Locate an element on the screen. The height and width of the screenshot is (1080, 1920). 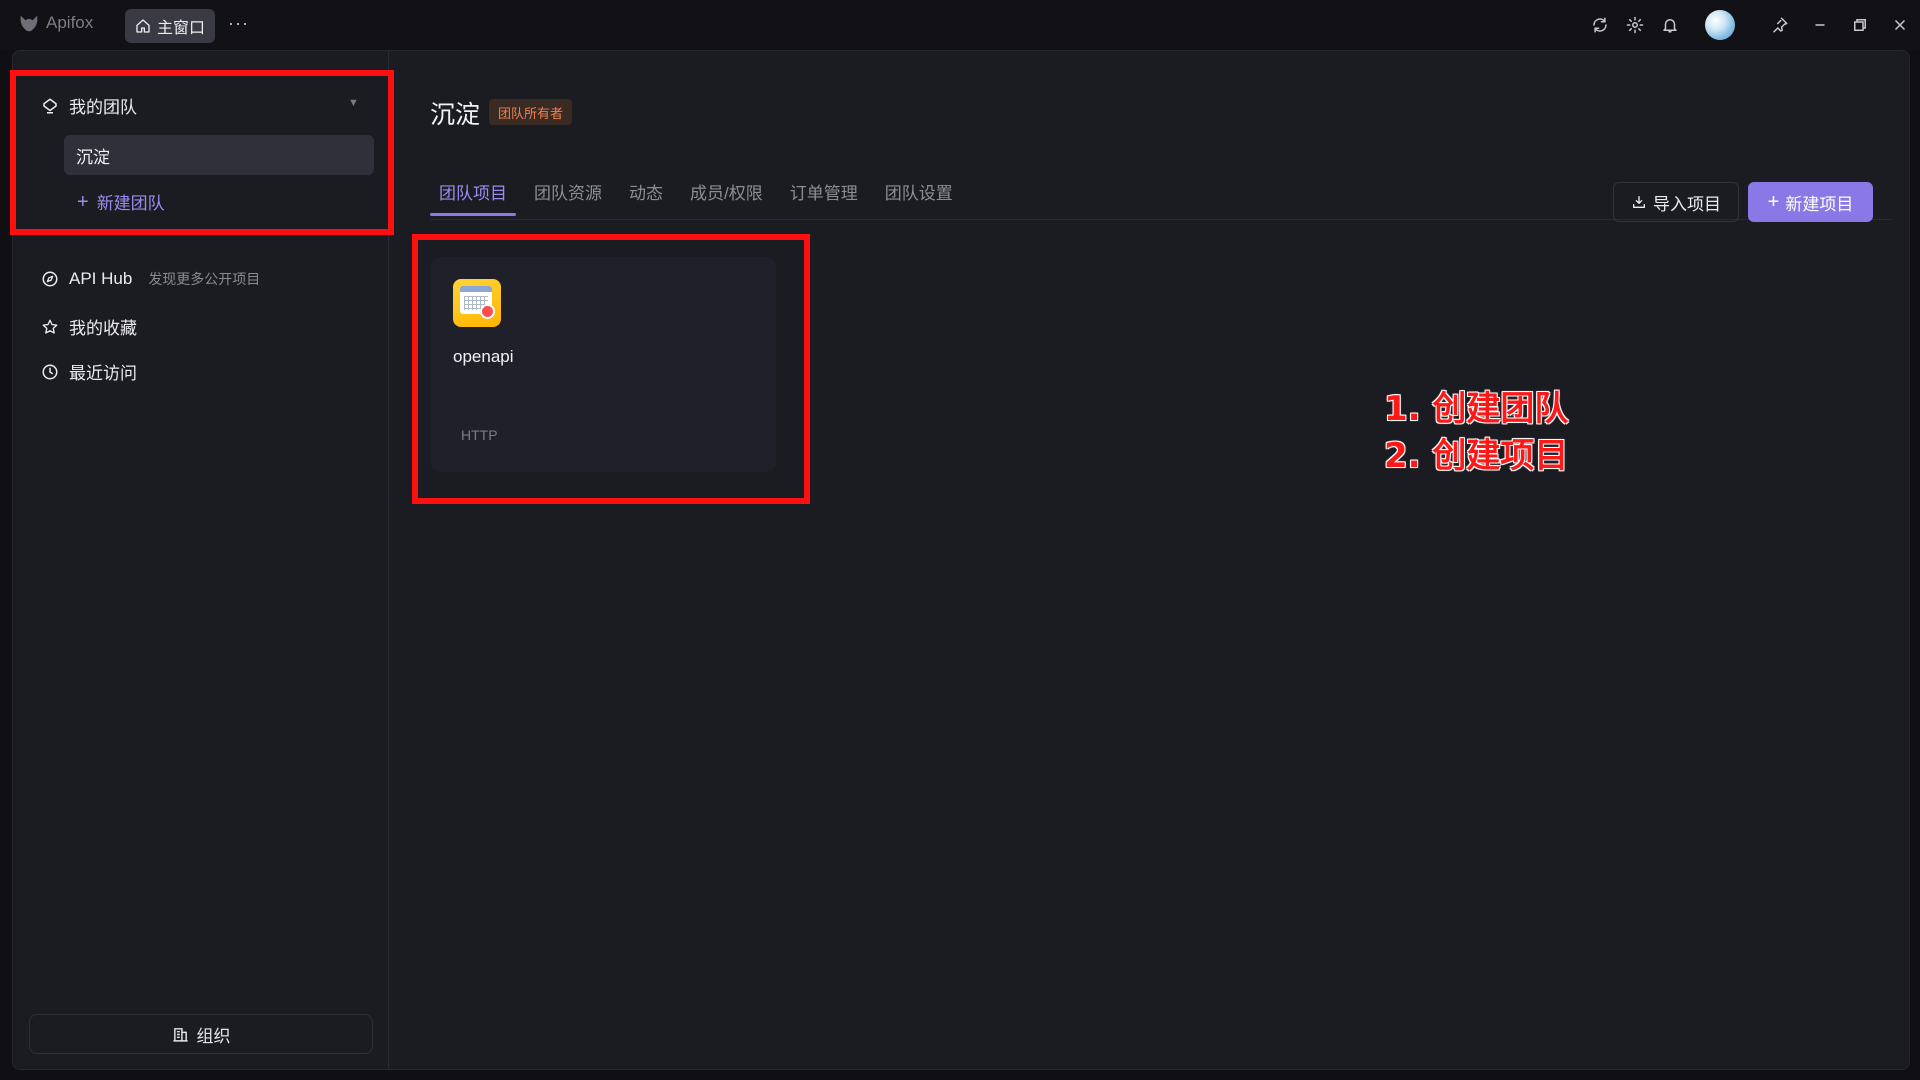
new-project-button: + 新建项目 is located at coordinates (1810, 202).